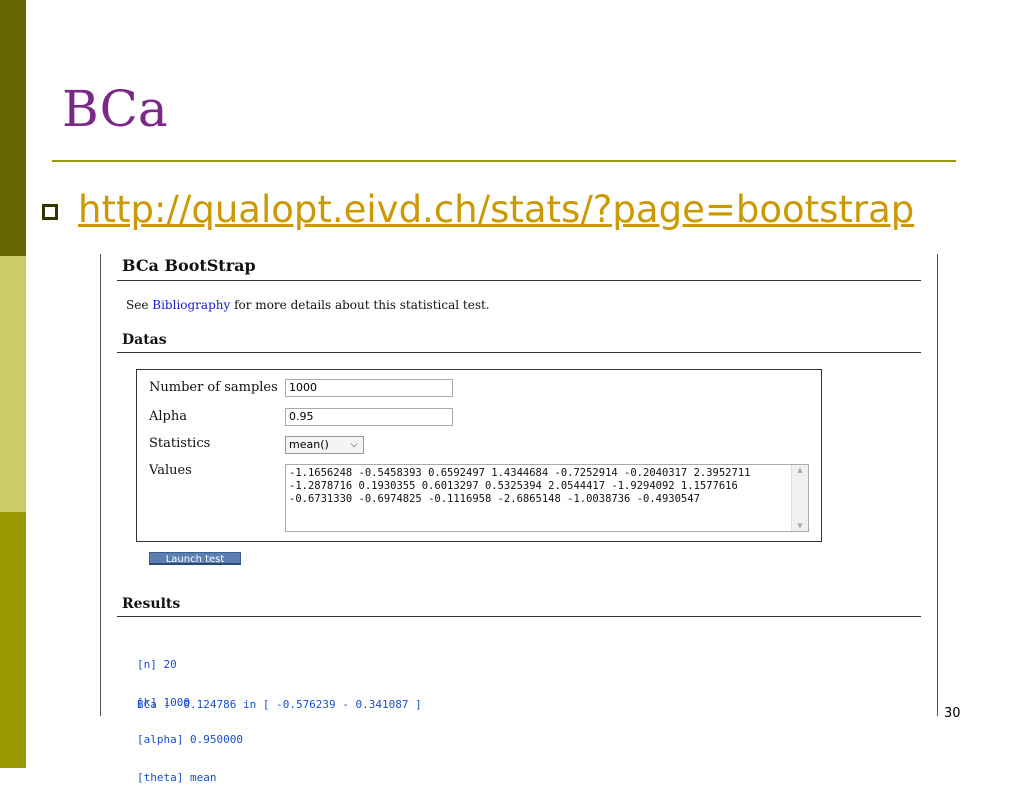 This screenshot has height=809, width=1024. What do you see at coordinates (800, 470) in the screenshot?
I see `scroll-up-icon: ▲` at bounding box center [800, 470].